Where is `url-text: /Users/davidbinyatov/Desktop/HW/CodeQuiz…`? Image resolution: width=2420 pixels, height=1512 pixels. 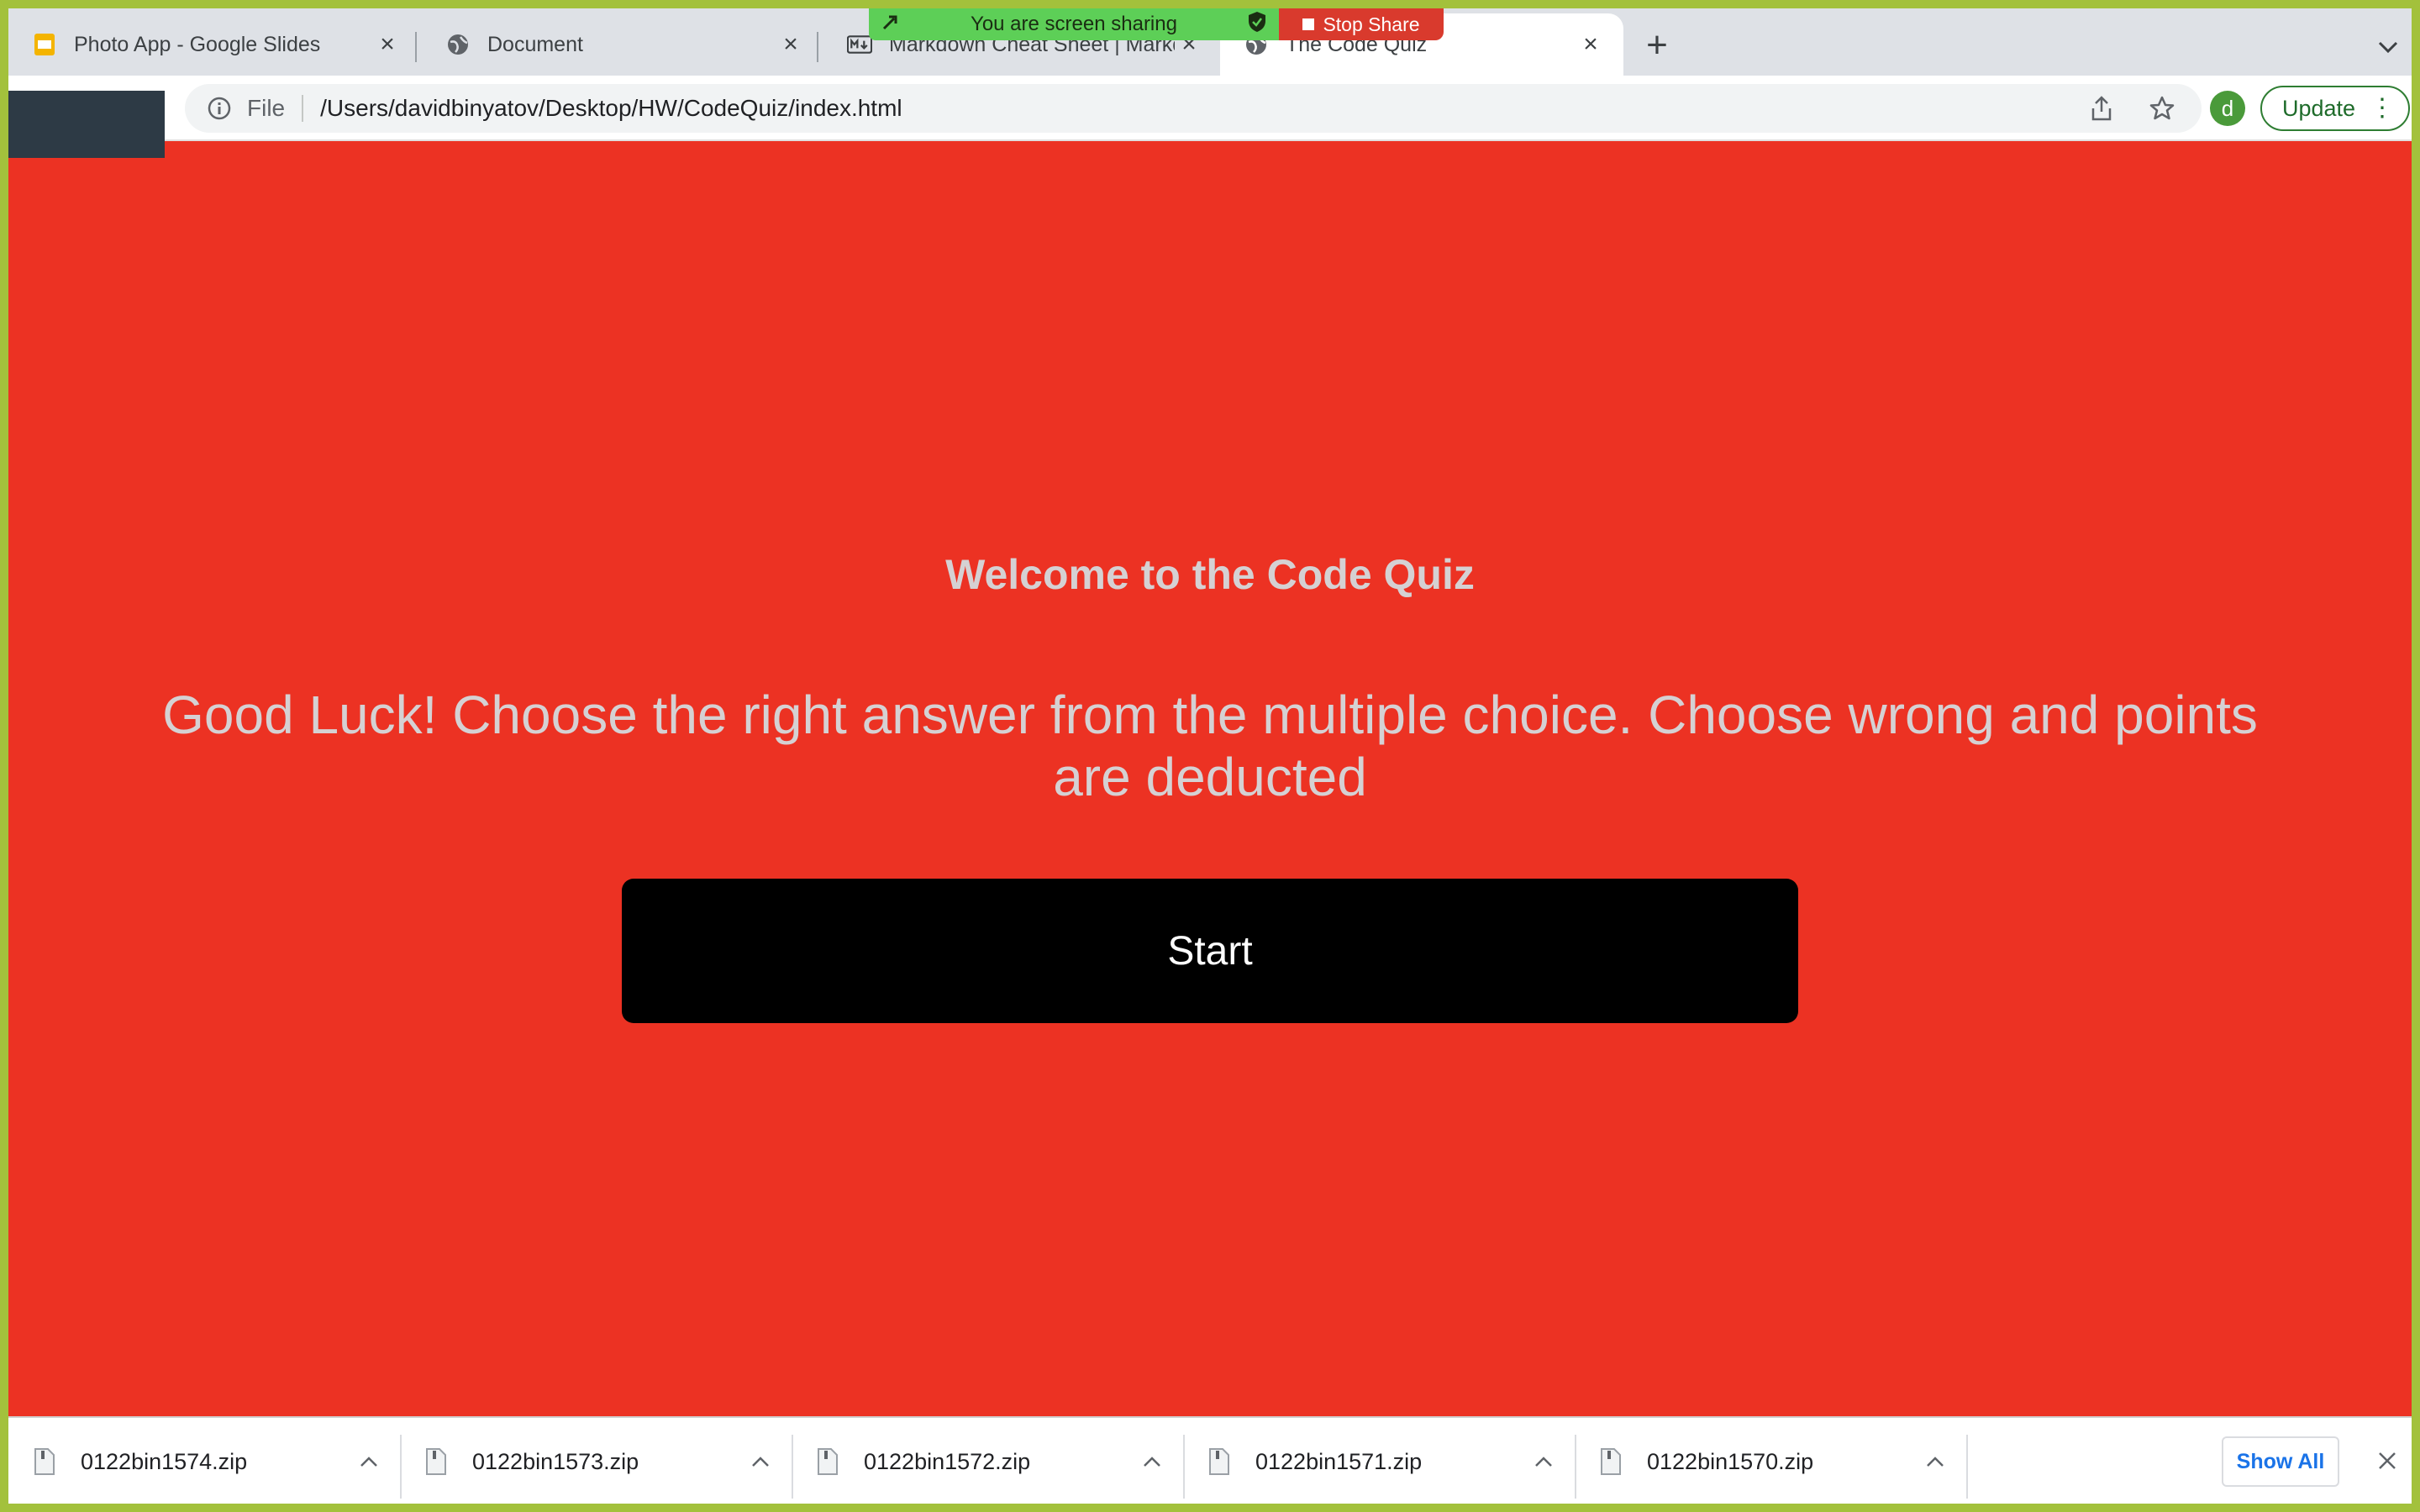
url-text: /Users/davidbinyatov/Desktop/HW/CodeQuiz… is located at coordinates (611, 108).